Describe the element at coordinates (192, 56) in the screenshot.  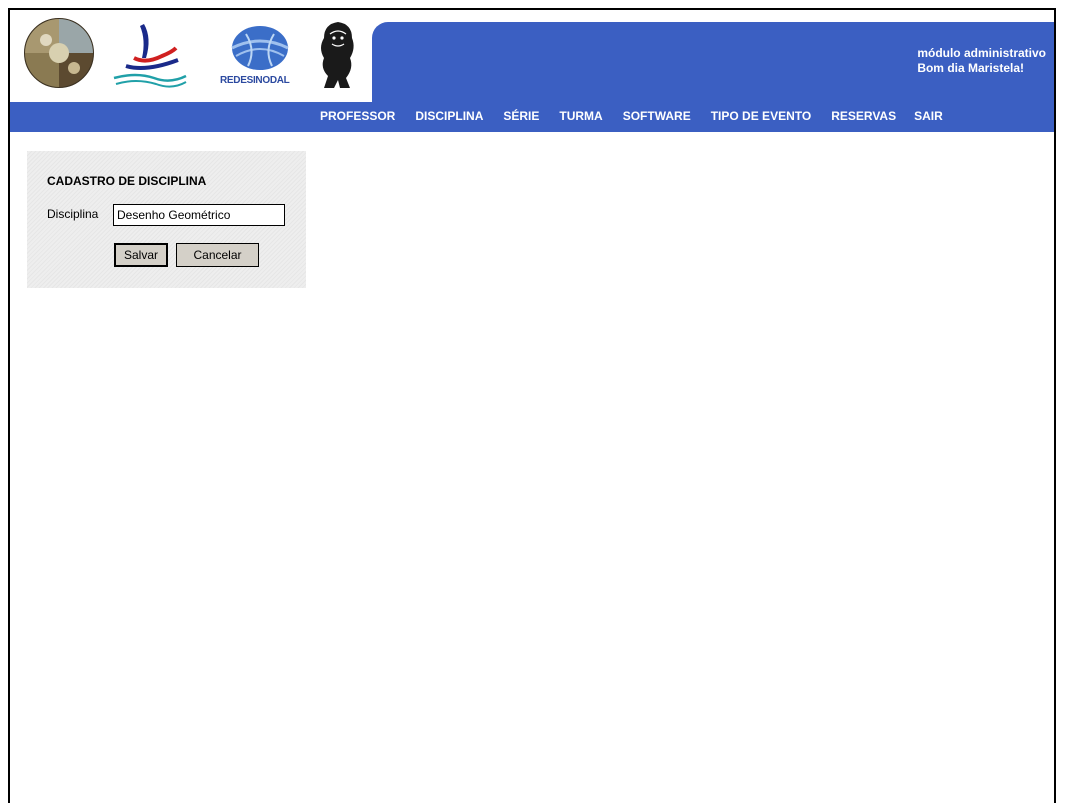
I see `logo-area: REDESINODAL` at that location.